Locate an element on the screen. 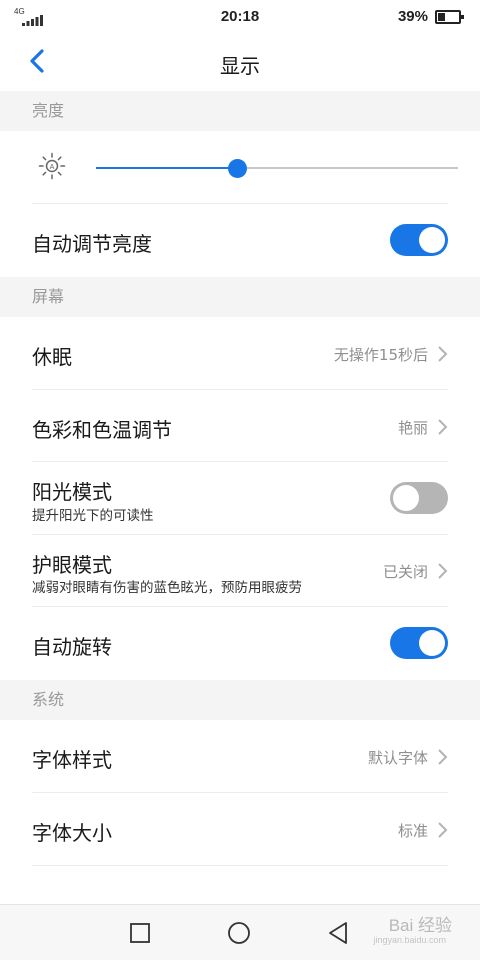 Image resolution: width=480 pixels, height=960 pixels. section-header-screen: 屏幕 is located at coordinates (240, 297).